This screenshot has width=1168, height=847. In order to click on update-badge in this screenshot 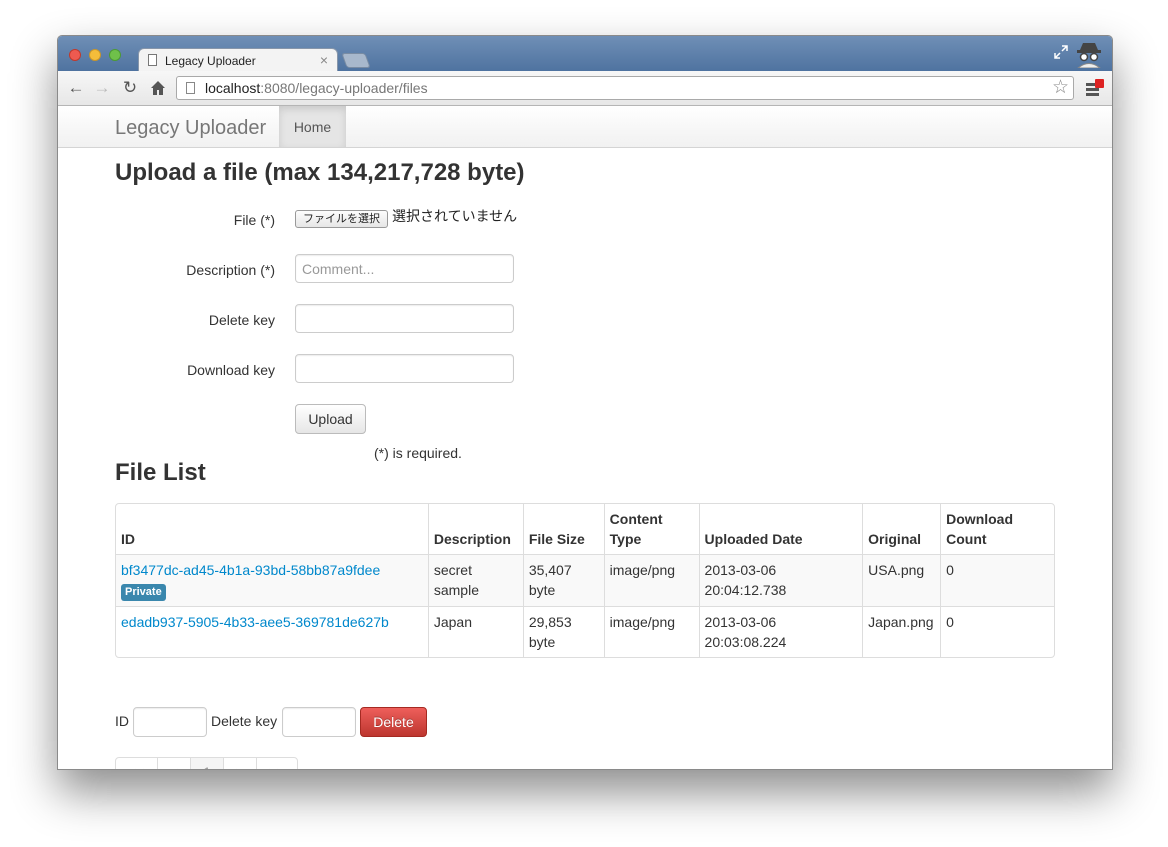, I will do `click(1099, 83)`.